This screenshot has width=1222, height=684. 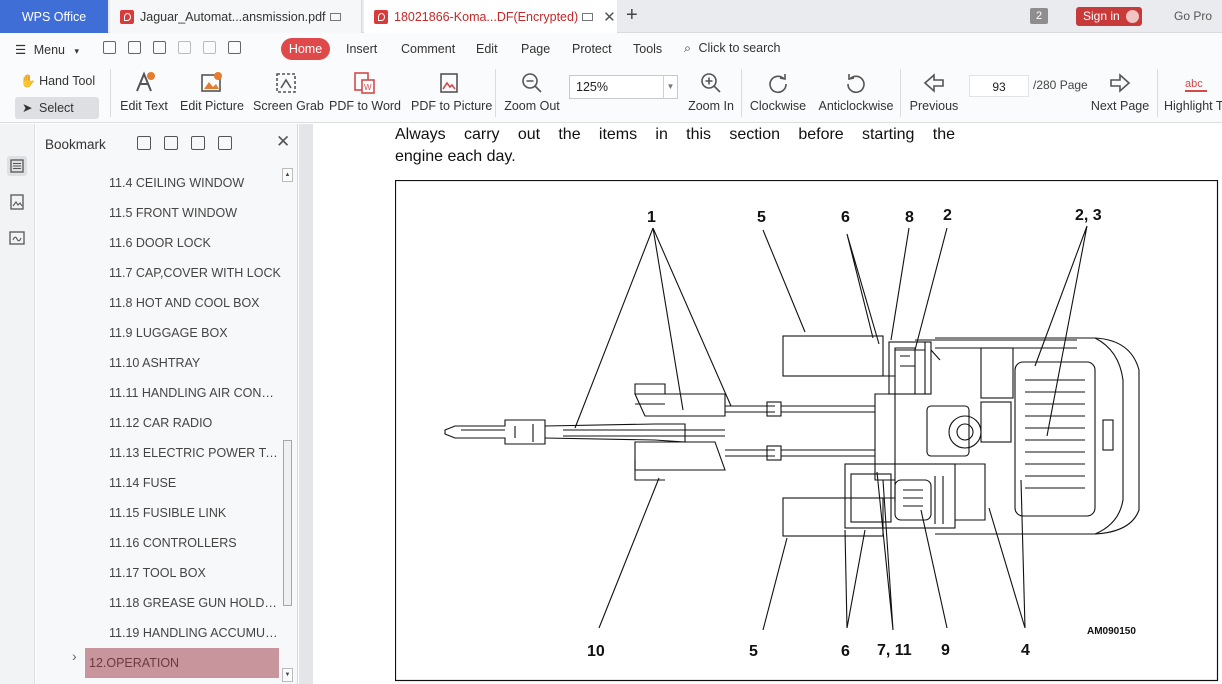 I want to click on hand-tool-button: ✋ Hand Tool, so click(x=57, y=81).